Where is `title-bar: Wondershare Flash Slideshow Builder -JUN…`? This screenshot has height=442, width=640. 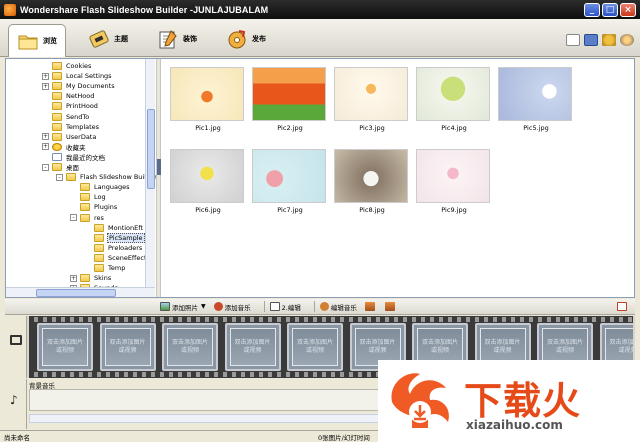 title-bar: Wondershare Flash Slideshow Builder -JUN… is located at coordinates (320, 9).